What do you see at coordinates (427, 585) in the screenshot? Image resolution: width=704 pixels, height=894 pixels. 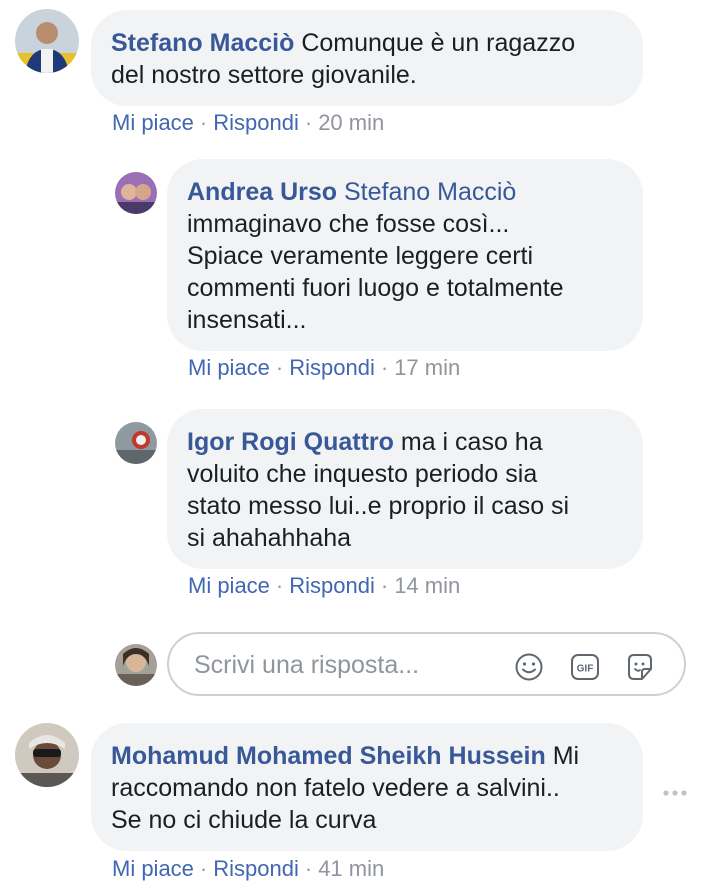 I see `comment-time: 14 min` at bounding box center [427, 585].